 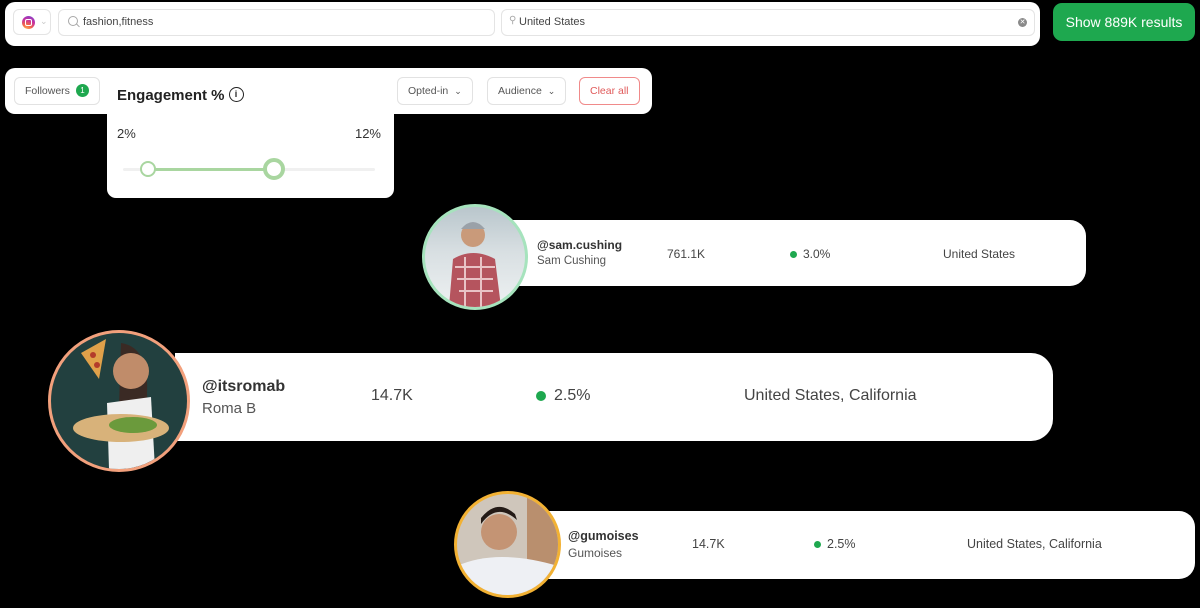 What do you see at coordinates (236, 94) in the screenshot?
I see `info-icon: i` at bounding box center [236, 94].